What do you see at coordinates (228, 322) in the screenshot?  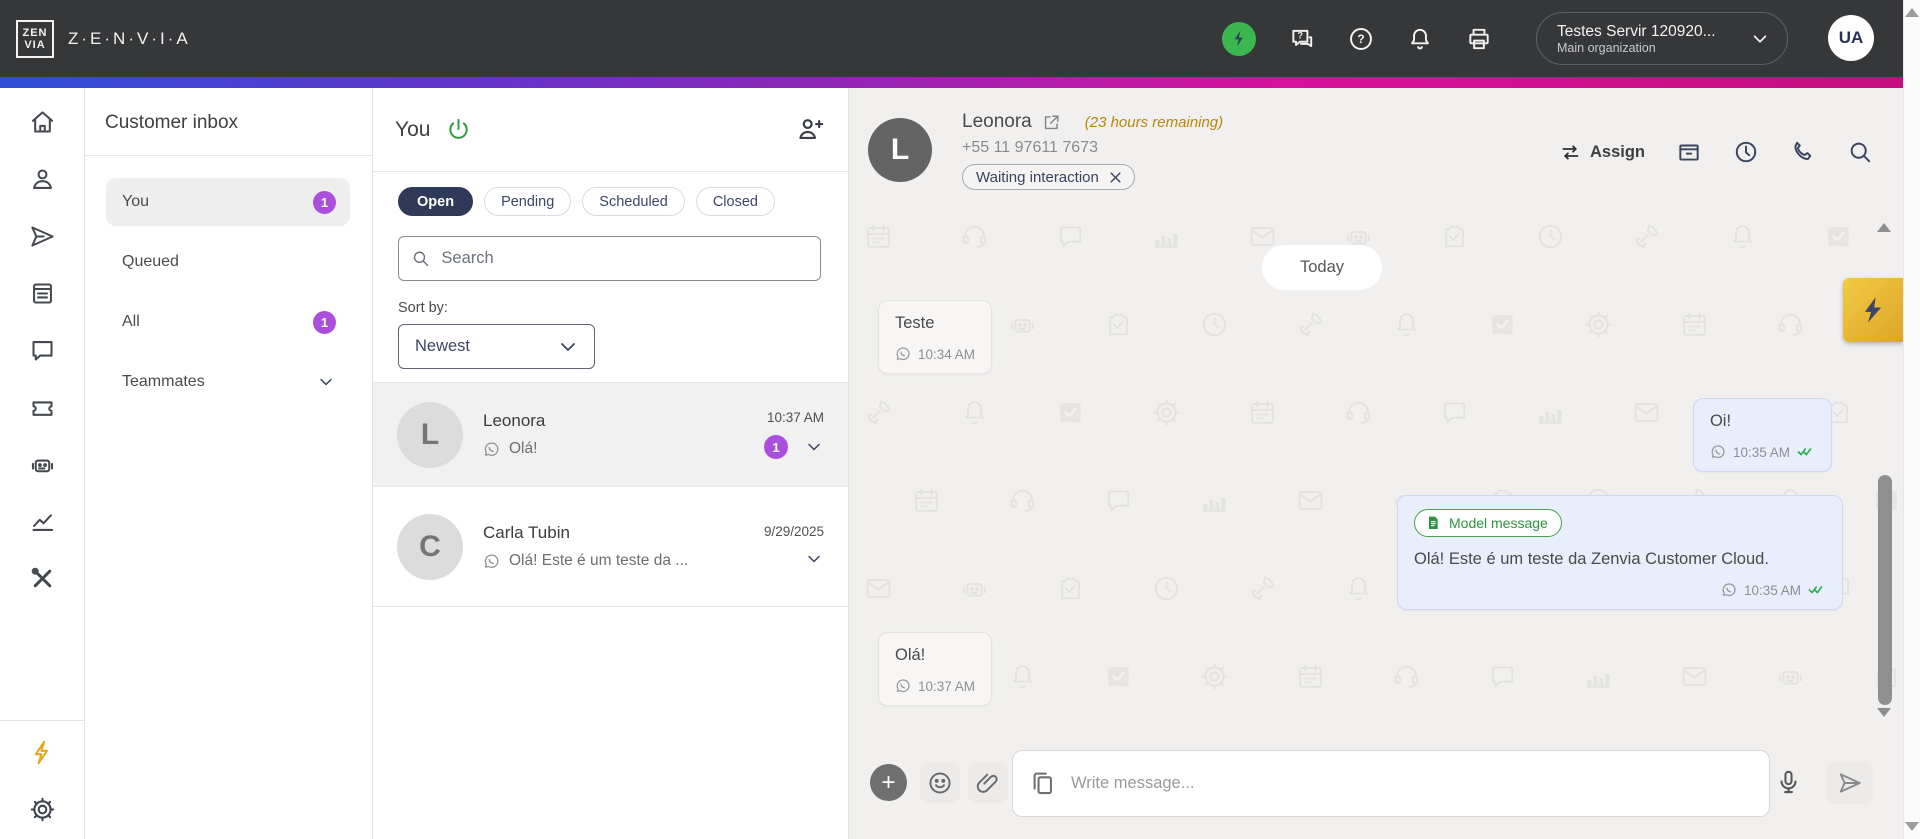 I see `inbox-item-all: All 1` at bounding box center [228, 322].